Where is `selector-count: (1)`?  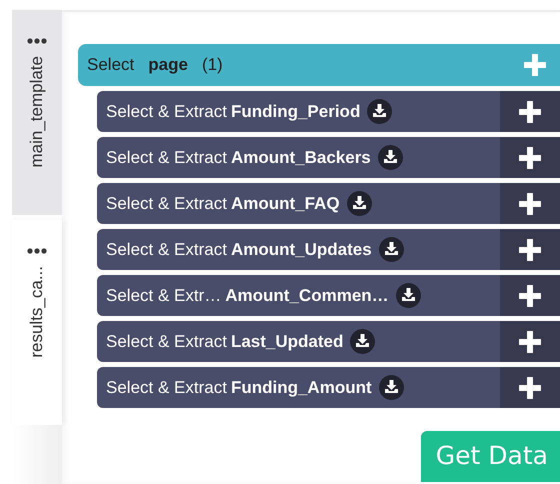 selector-count: (1) is located at coordinates (212, 65).